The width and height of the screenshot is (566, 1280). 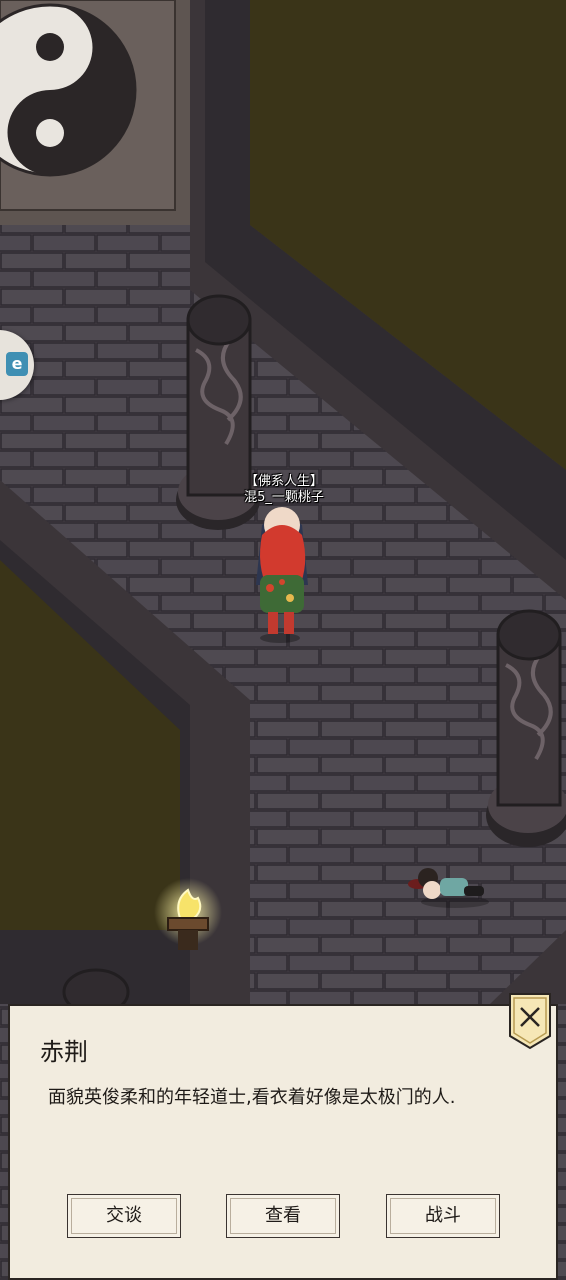 I want to click on menu-tab-icon: e, so click(x=17, y=364).